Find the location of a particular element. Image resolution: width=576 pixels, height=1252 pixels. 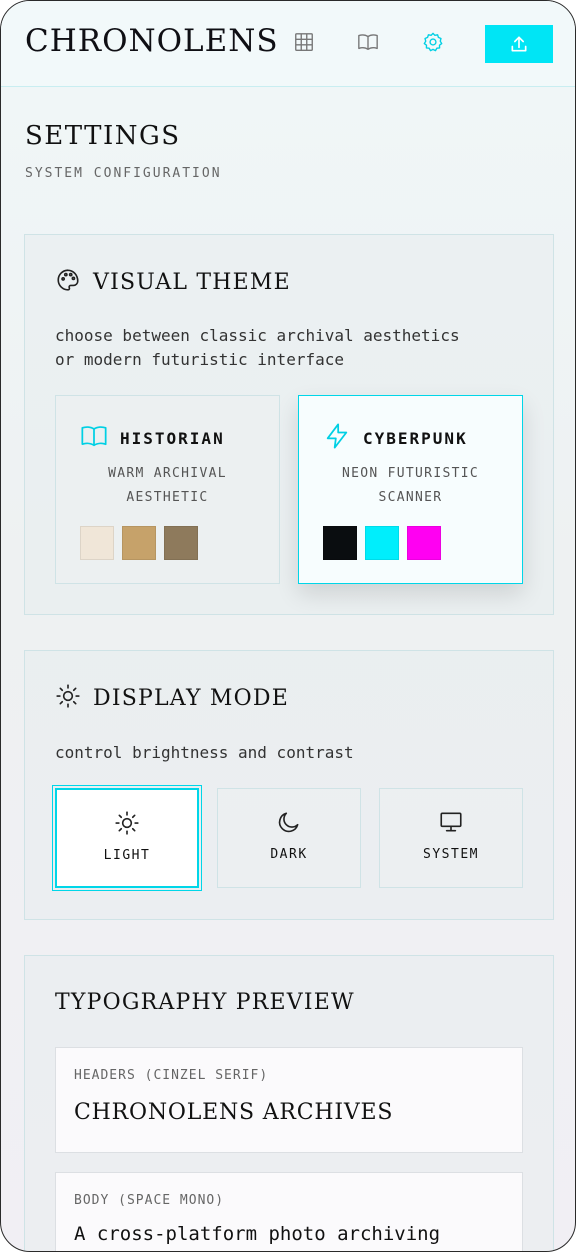

theme-historian-name: HISTORIAN is located at coordinates (152, 438).